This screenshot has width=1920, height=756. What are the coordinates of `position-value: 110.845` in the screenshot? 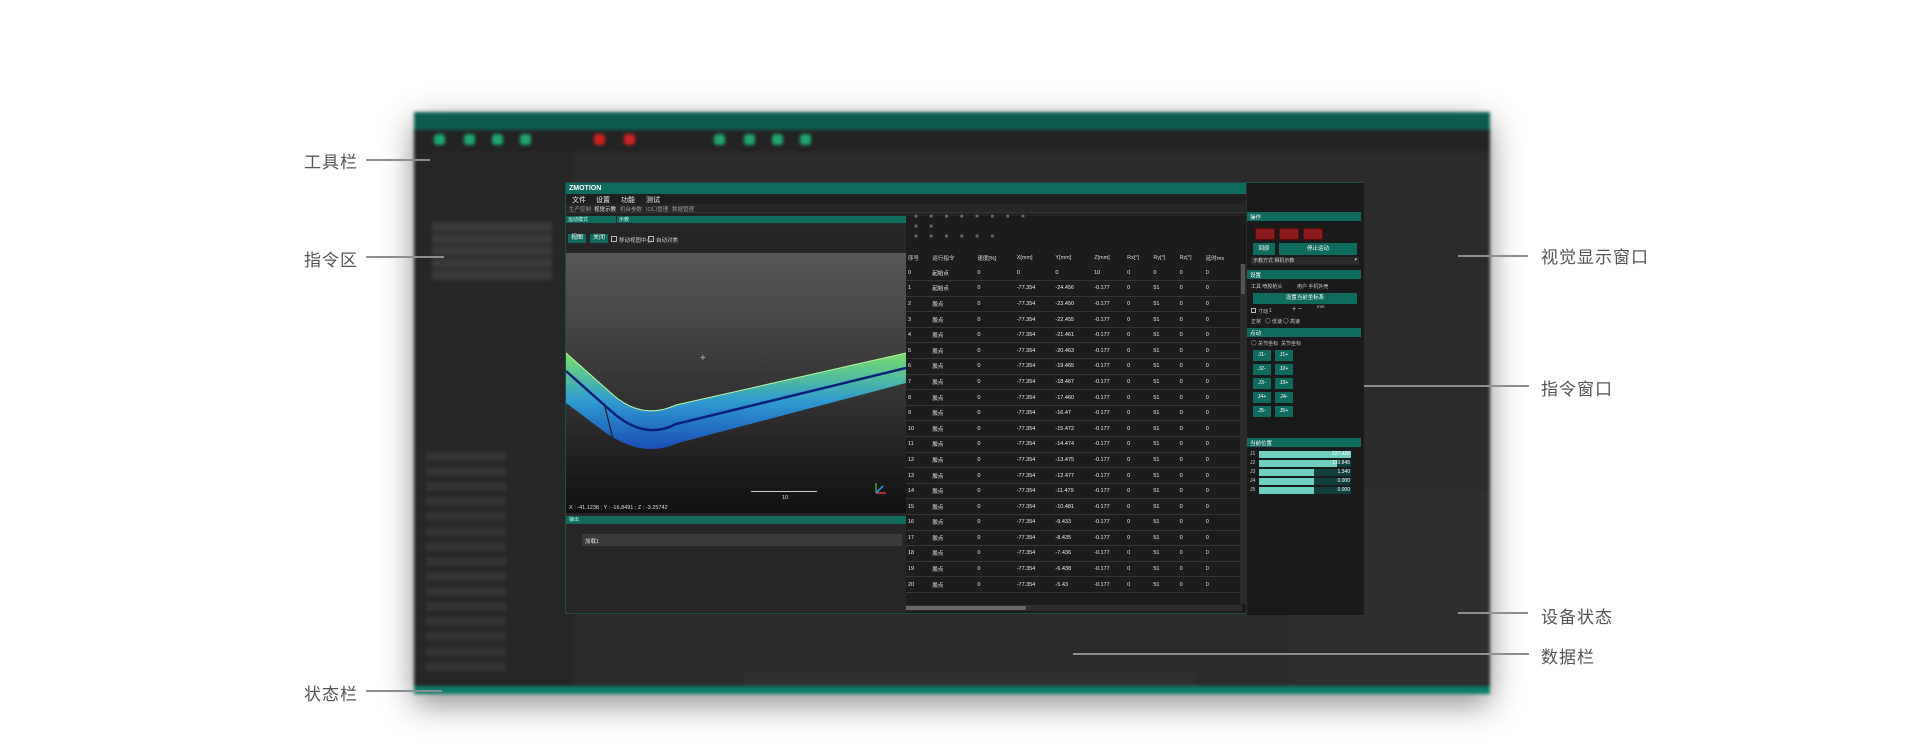 It's located at (1341, 463).